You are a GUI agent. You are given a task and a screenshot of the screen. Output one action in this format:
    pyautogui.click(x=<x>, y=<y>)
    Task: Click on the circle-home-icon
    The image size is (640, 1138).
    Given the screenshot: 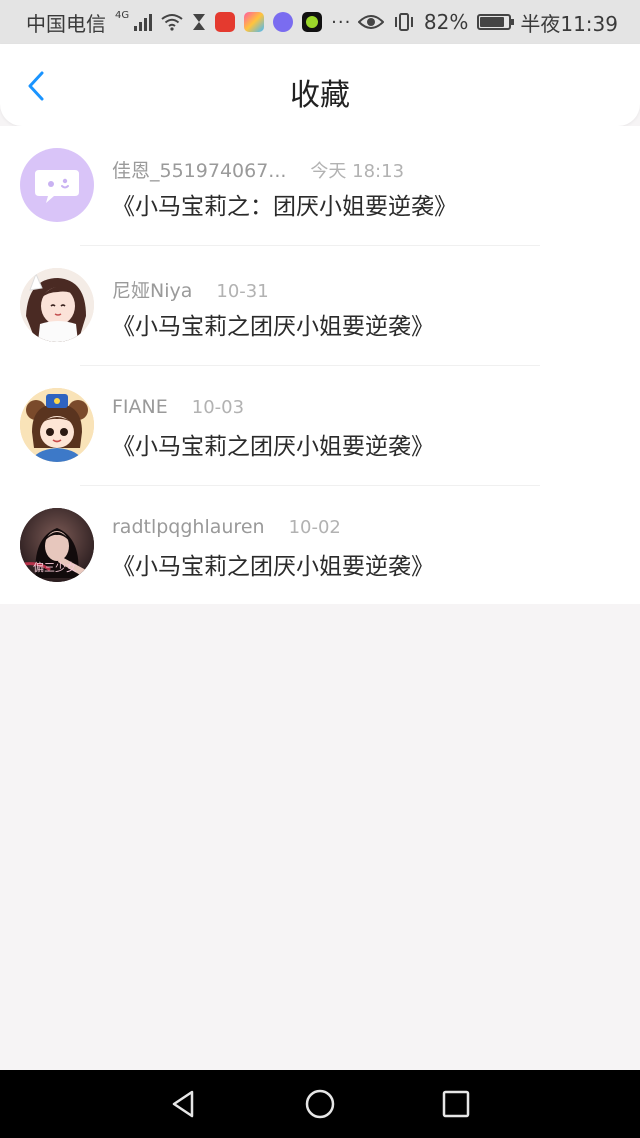 What is the action you would take?
    pyautogui.click(x=320, y=1104)
    